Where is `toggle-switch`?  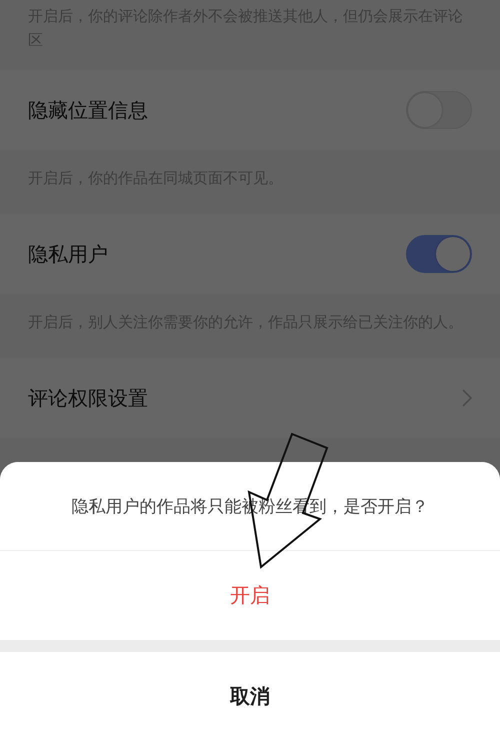 toggle-switch is located at coordinates (439, 254).